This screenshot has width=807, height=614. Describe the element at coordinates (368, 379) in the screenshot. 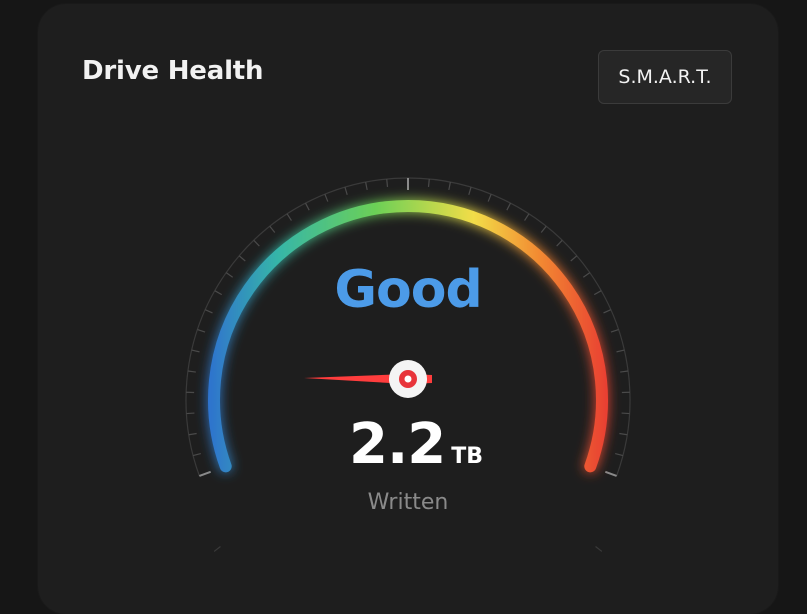

I see `gauge-needle` at that location.